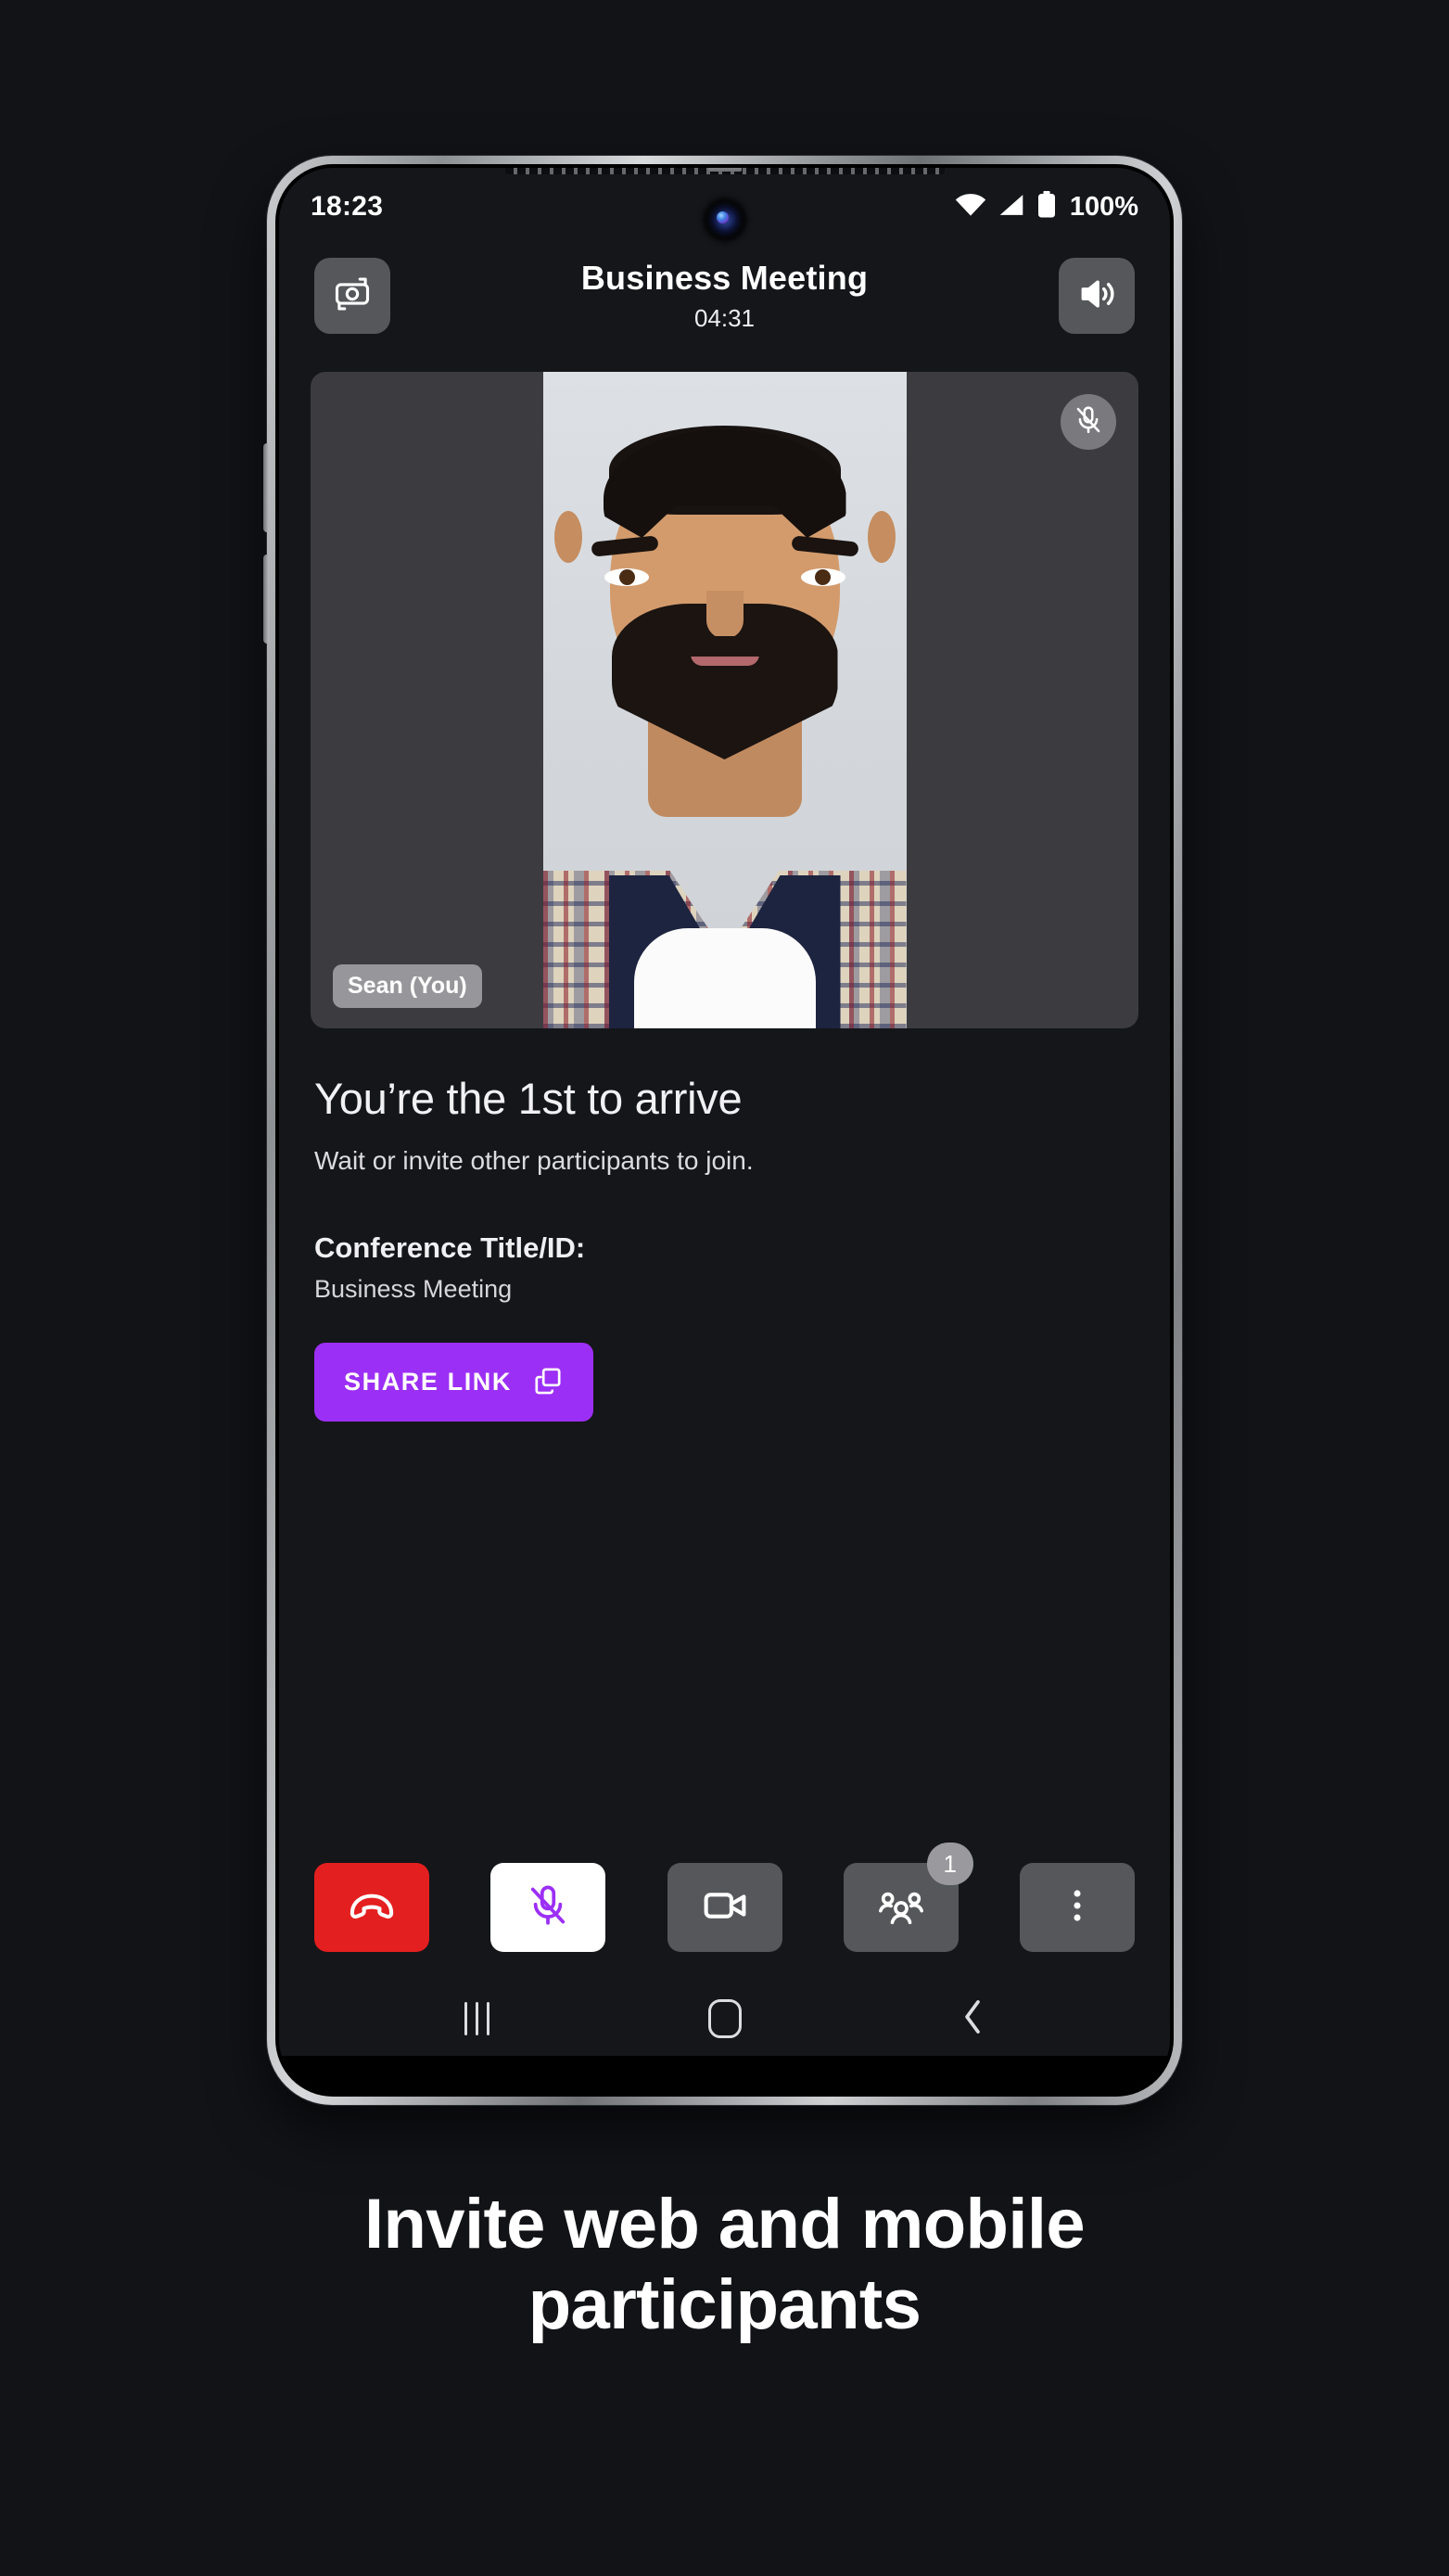 The width and height of the screenshot is (1449, 2576). I want to click on back-icon, so click(972, 2019).